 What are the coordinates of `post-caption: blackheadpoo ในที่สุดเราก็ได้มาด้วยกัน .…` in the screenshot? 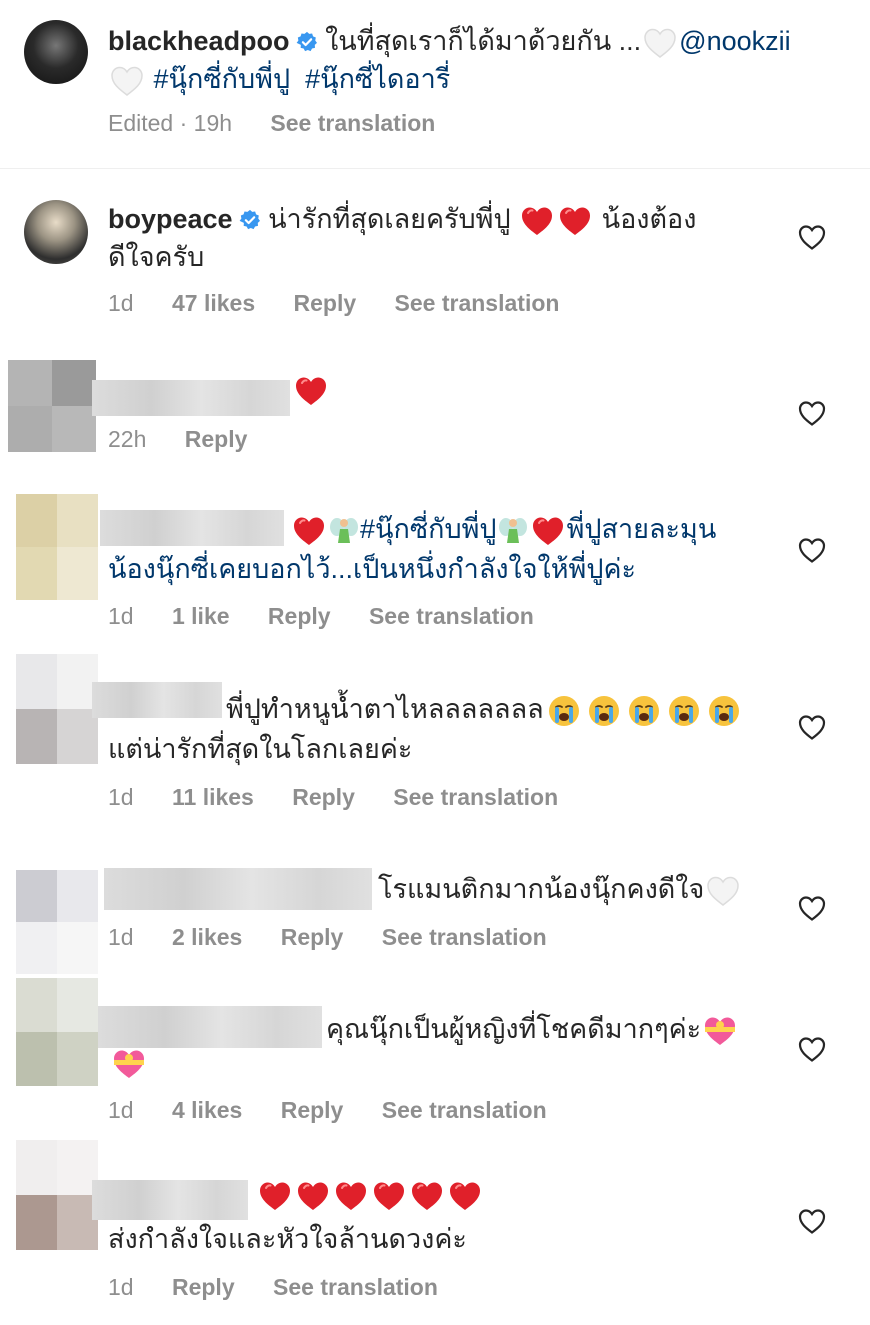 It's located at (468, 60).